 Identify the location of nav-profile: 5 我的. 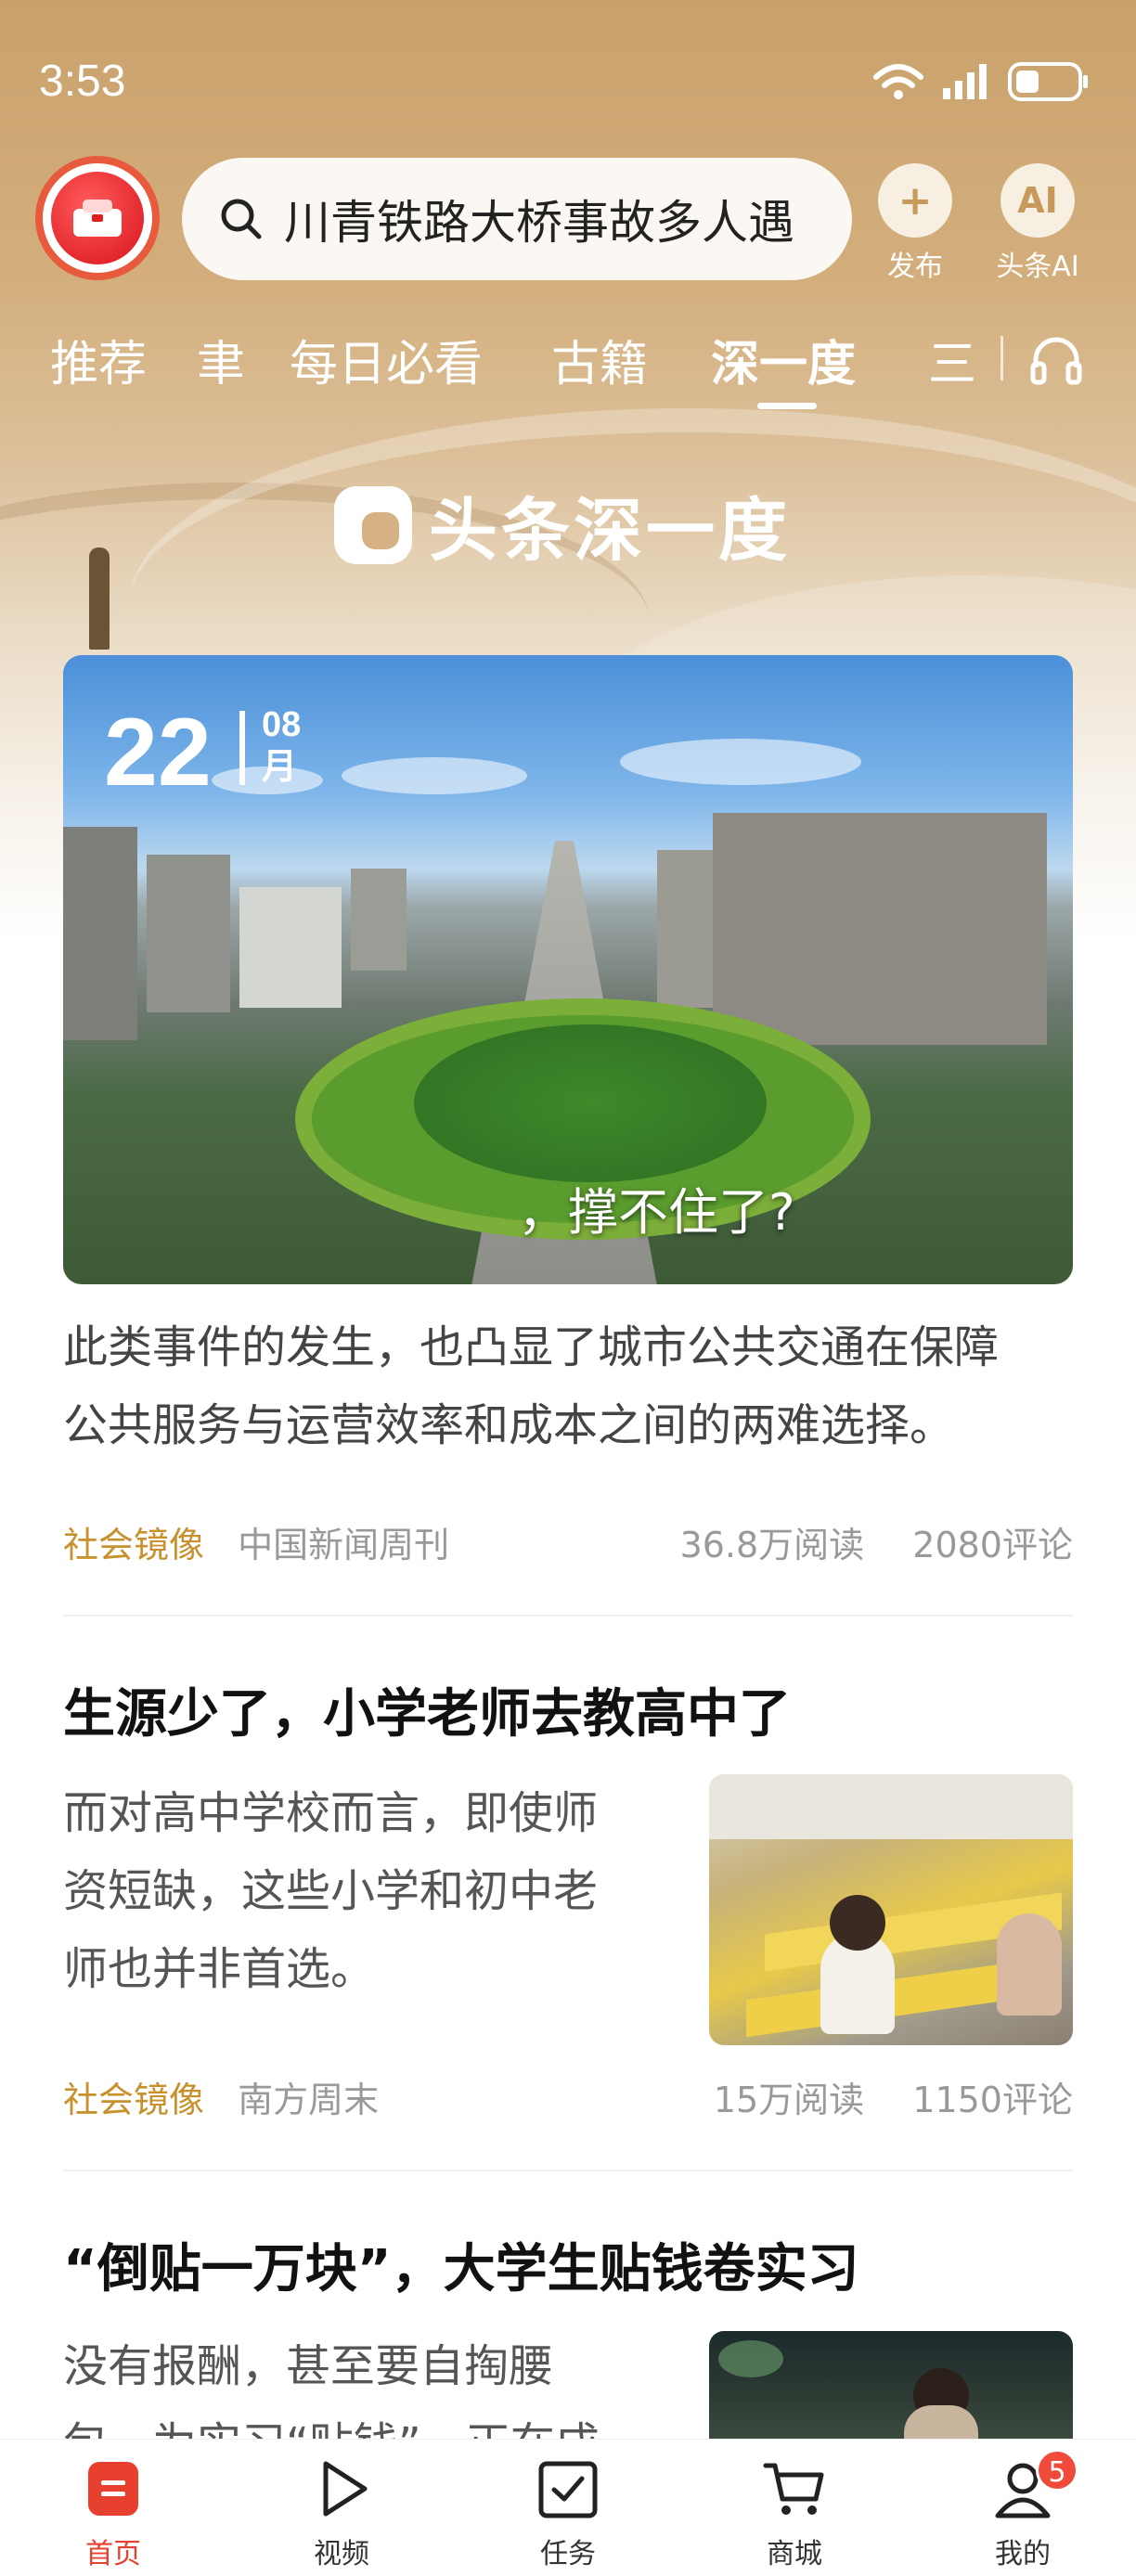
(1023, 2510).